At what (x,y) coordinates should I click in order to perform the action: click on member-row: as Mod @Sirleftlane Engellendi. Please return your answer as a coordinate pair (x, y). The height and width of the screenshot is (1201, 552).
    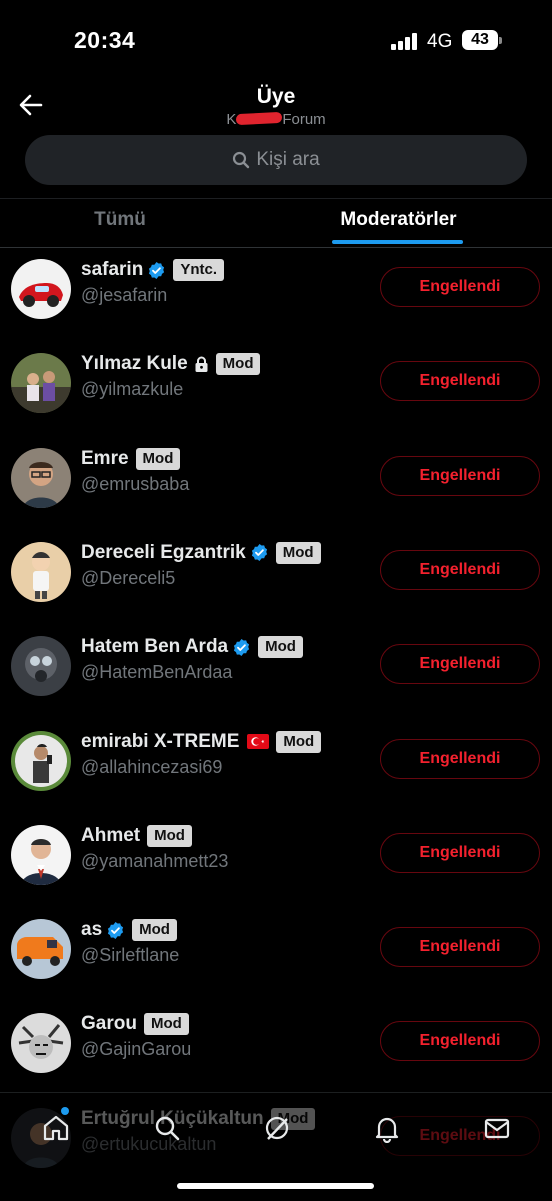
    Looking at the image, I should click on (276, 954).